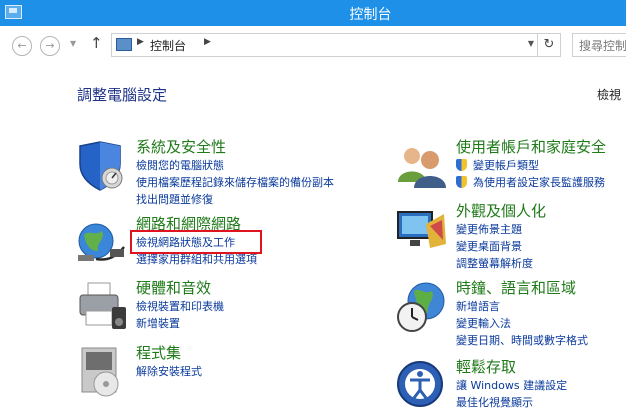  What do you see at coordinates (101, 242) in the screenshot?
I see `network-icon` at bounding box center [101, 242].